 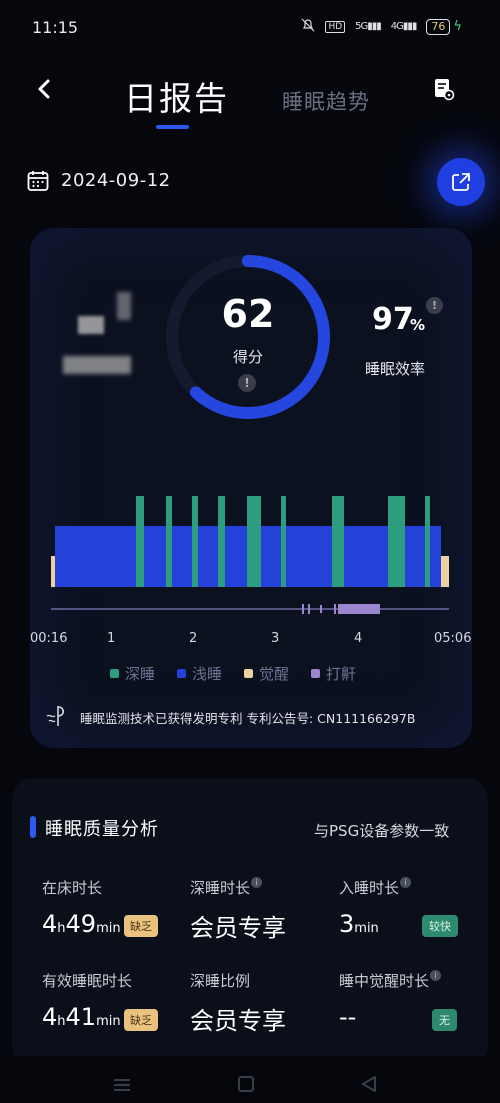 I want to click on metric-deep-sleep-ratio-label: 深睡比例, so click(x=220, y=981).